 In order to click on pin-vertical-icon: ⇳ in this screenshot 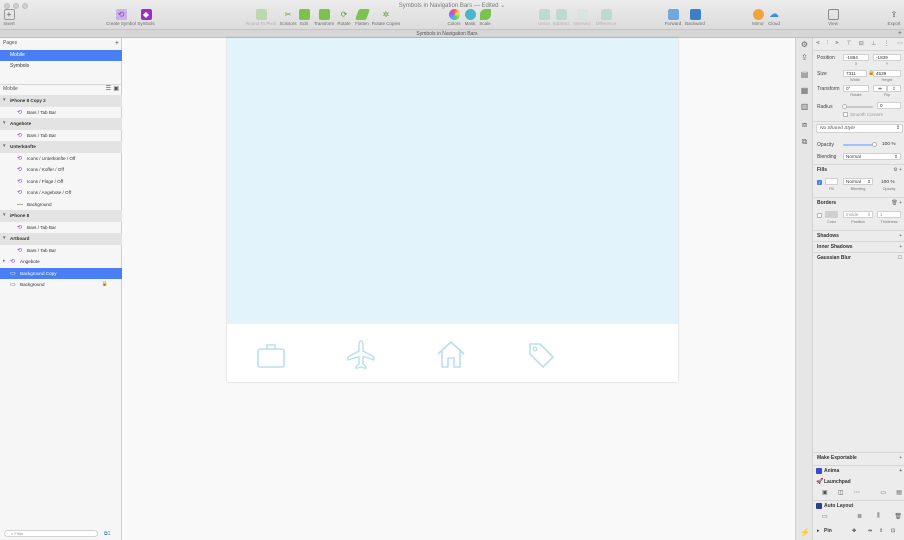, I will do `click(881, 531)`.